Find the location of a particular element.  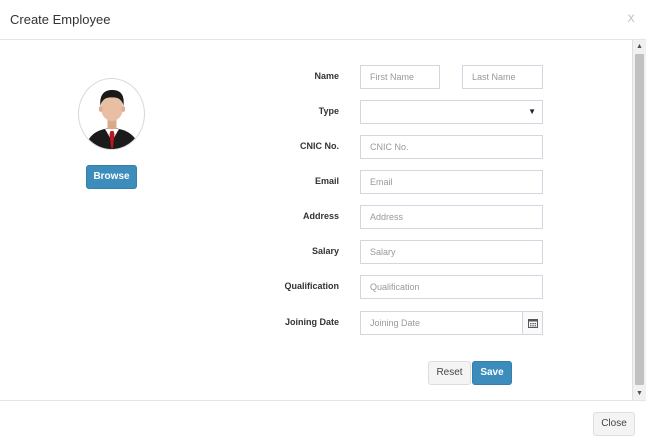

scrollbar-thumb is located at coordinates (639, 219).